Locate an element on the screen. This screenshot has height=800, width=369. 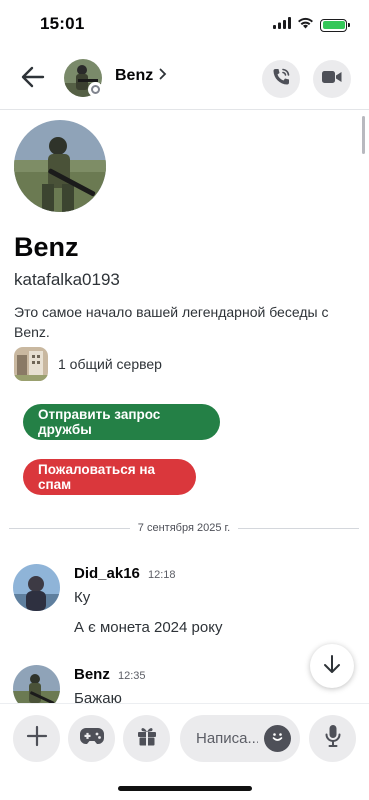
voice-call-button is located at coordinates (281, 79).